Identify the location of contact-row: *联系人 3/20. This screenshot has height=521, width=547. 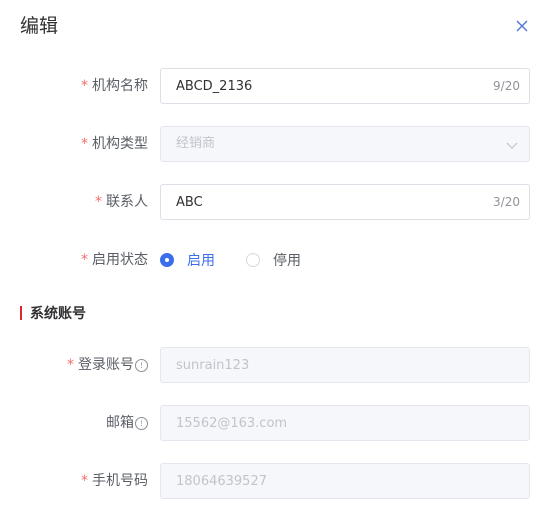
(273, 202).